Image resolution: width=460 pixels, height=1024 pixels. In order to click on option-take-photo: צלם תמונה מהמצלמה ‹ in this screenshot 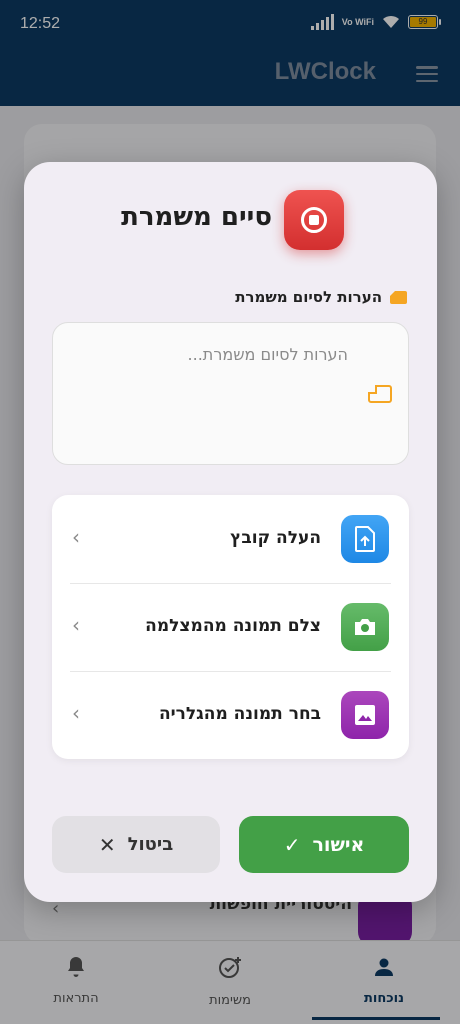, I will do `click(230, 627)`.